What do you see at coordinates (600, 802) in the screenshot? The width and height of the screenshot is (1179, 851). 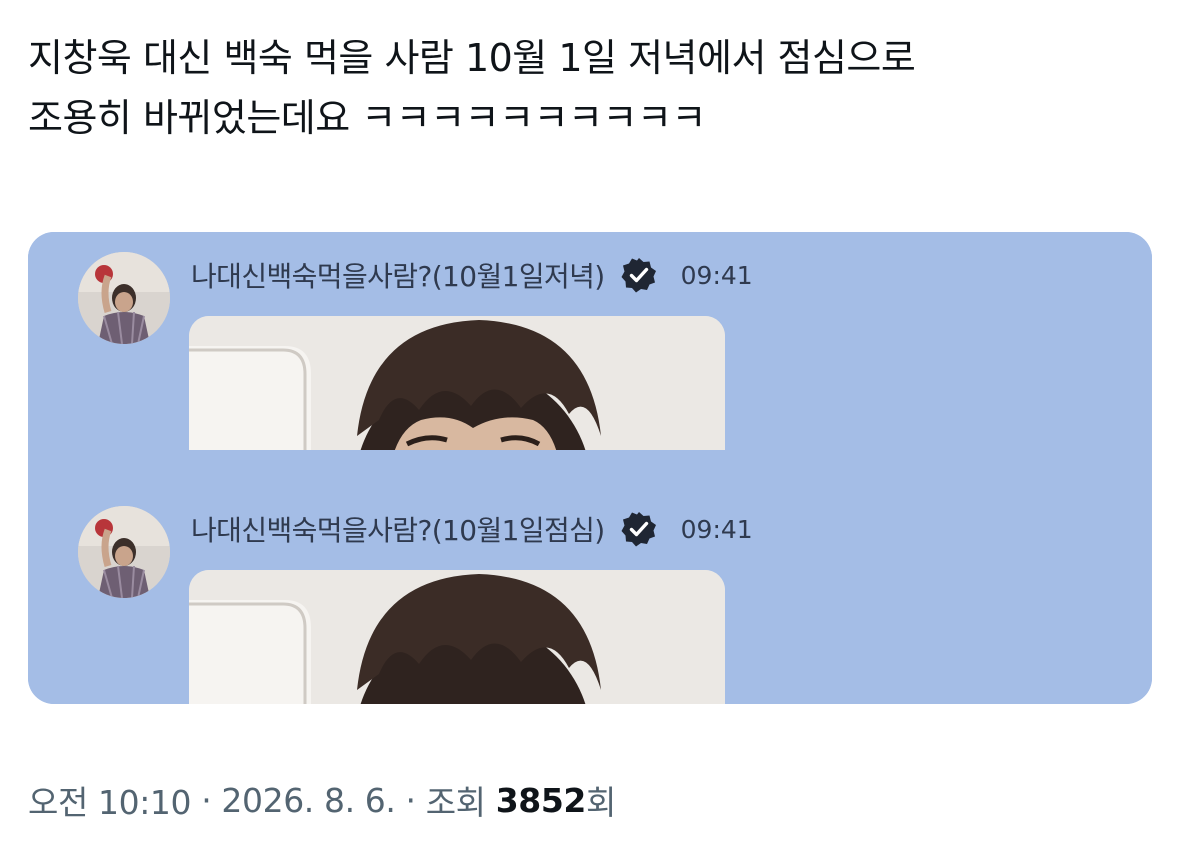 I see `views-suffix: 회` at bounding box center [600, 802].